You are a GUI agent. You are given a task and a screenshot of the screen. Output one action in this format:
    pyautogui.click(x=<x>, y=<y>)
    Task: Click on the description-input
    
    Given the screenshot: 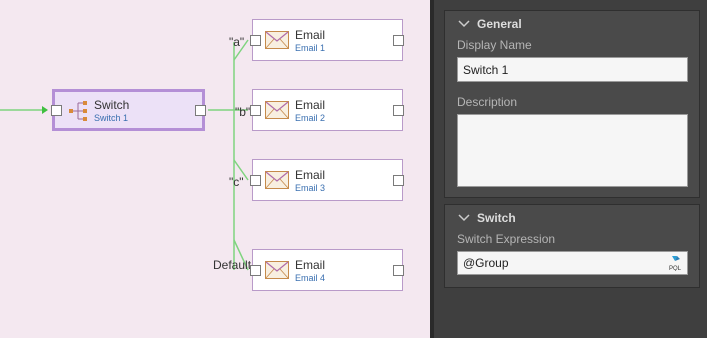 What is the action you would take?
    pyautogui.click(x=572, y=150)
    